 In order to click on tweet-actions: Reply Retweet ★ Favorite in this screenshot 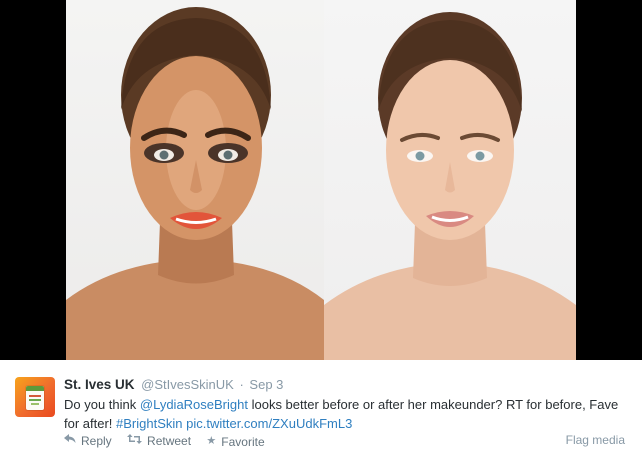, I will do `click(170, 441)`.